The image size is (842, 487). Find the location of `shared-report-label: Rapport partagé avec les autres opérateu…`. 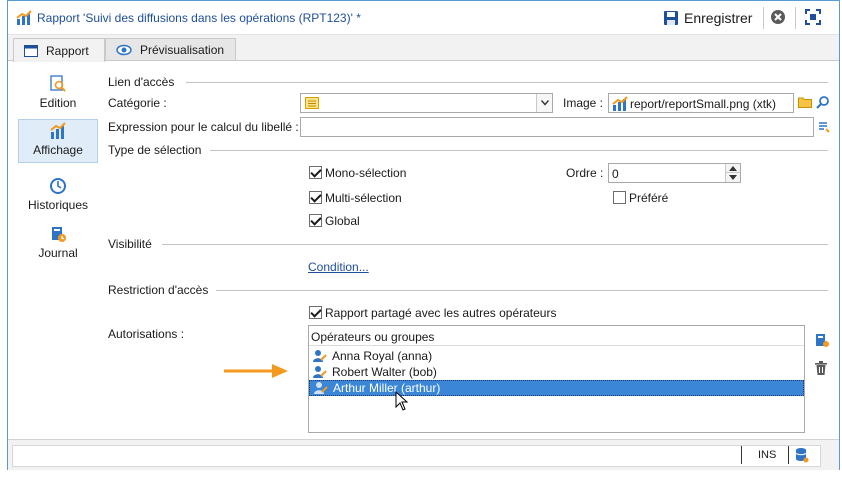

shared-report-label: Rapport partagé avec les autres opérateu… is located at coordinates (441, 313).